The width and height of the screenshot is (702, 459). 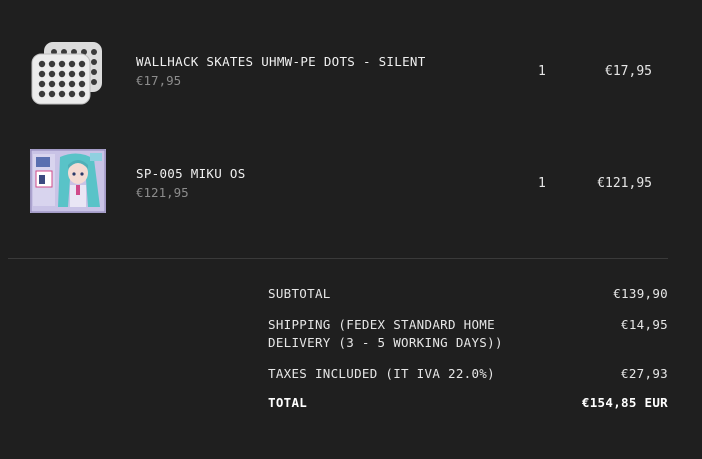 What do you see at coordinates (644, 324) in the screenshot?
I see `shipping-value: €14,95` at bounding box center [644, 324].